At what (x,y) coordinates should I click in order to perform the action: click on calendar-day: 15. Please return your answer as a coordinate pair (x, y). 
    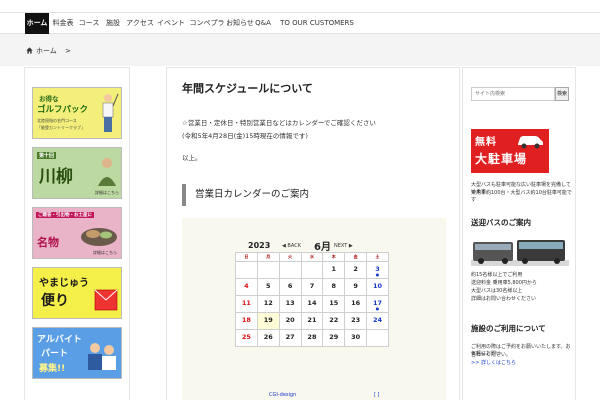
    Looking at the image, I should click on (334, 304).